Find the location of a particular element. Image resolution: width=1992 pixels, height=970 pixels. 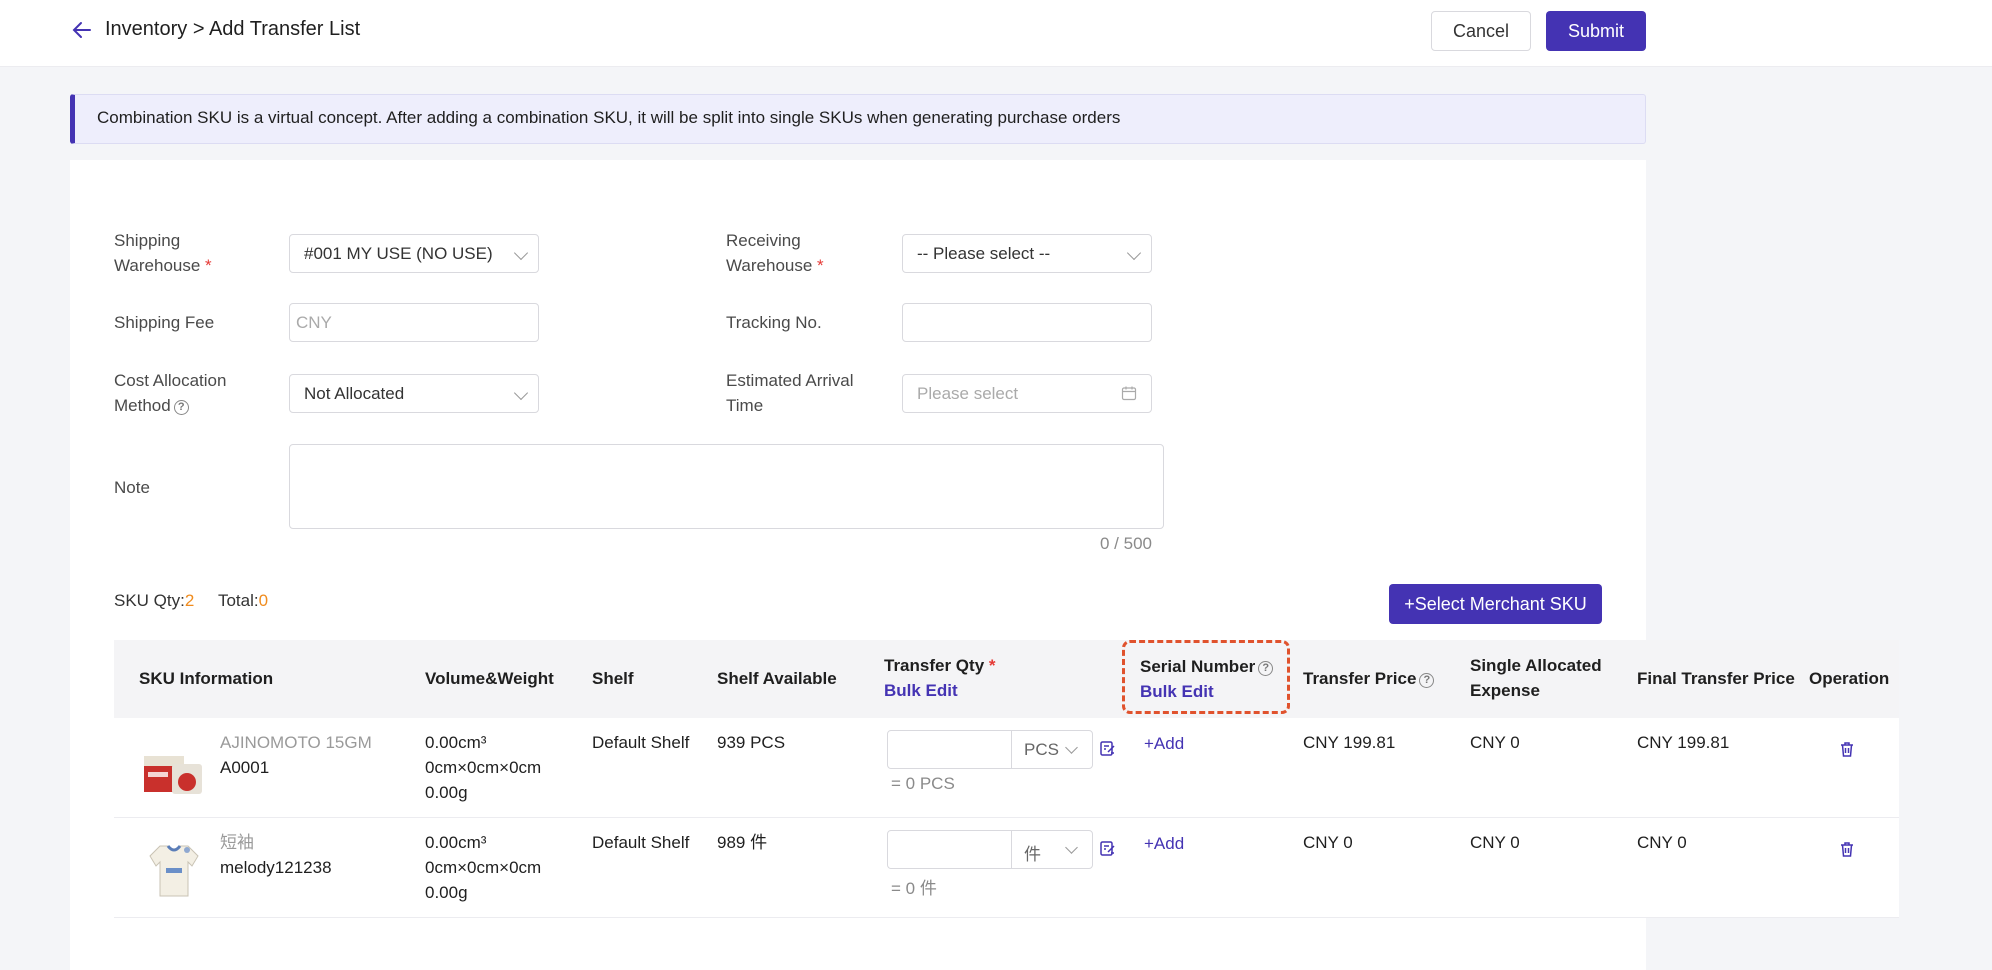

transfer-qty-input: 件 is located at coordinates (990, 849).